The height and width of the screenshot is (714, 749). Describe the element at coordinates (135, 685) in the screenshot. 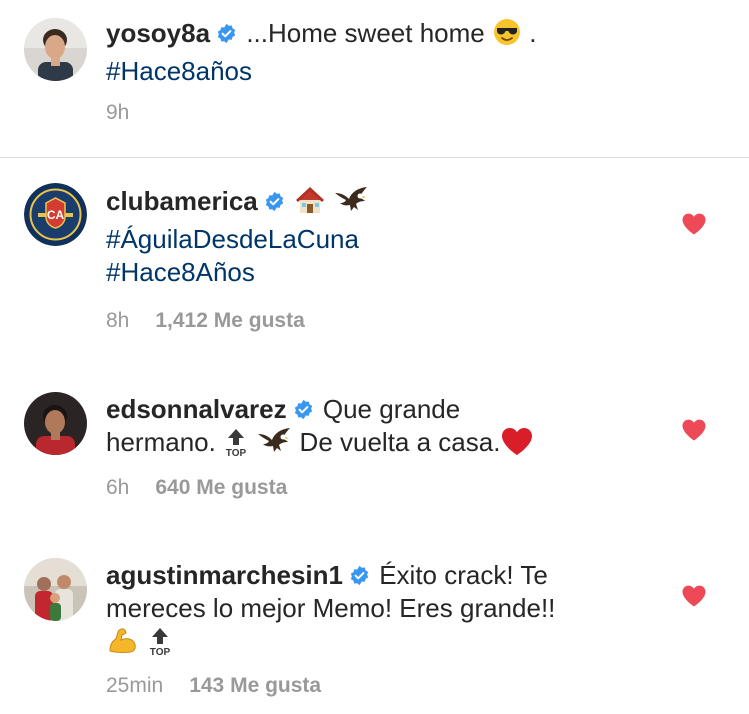

I see `comment-time: 25min` at that location.